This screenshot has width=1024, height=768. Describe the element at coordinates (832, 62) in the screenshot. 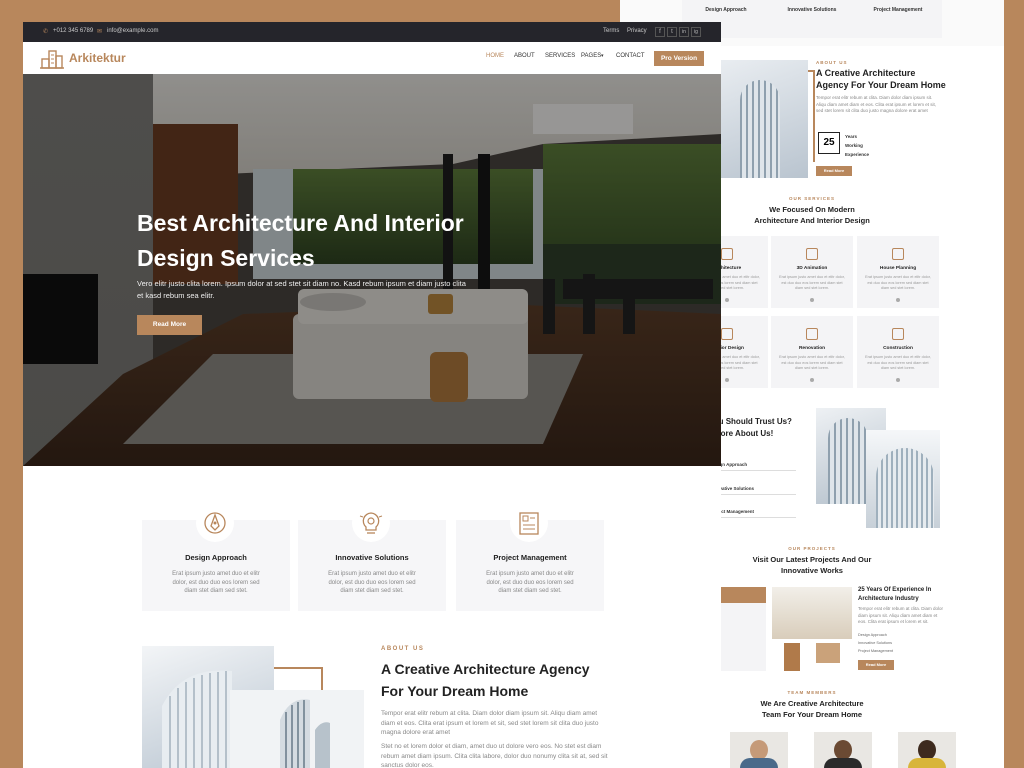

I see `bg-about-label: ABOUT US` at that location.